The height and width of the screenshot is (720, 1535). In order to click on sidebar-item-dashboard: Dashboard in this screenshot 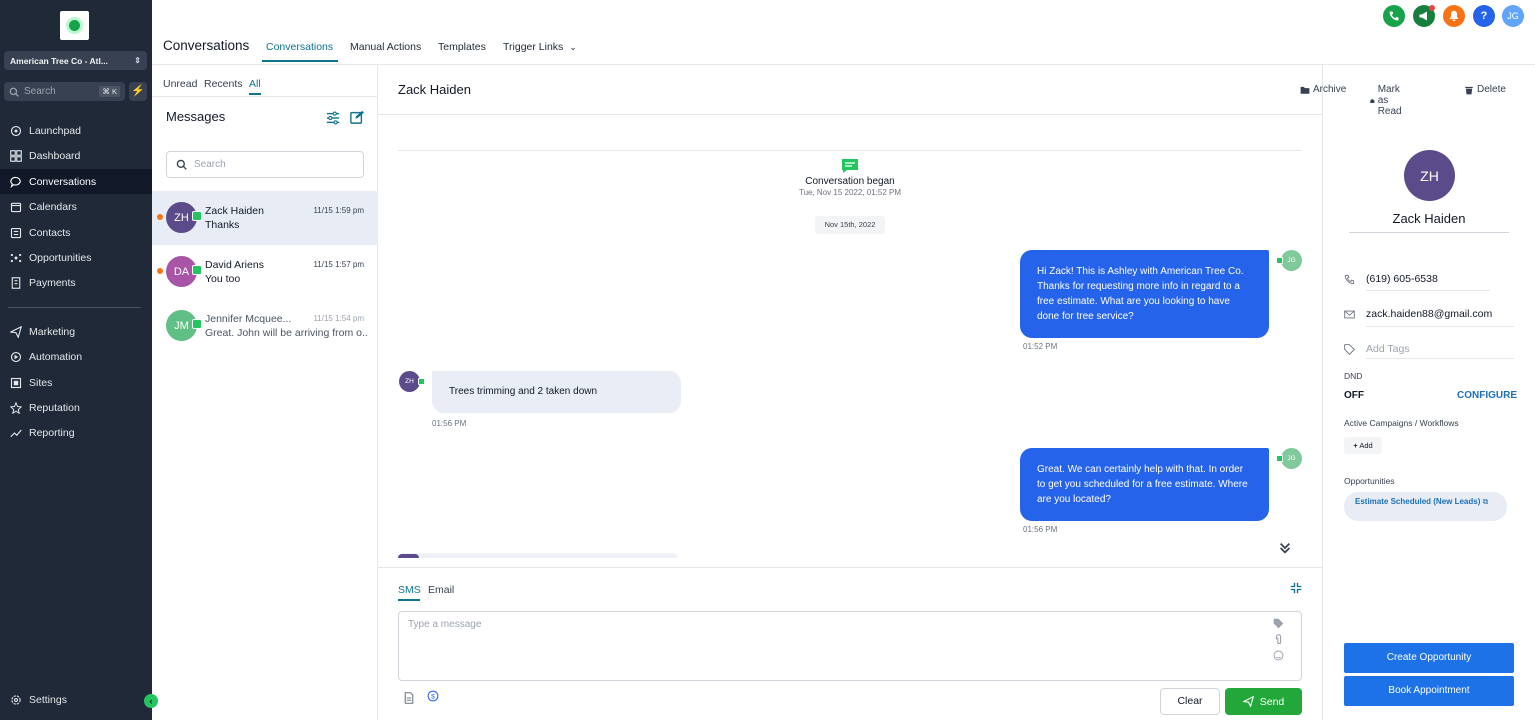, I will do `click(76, 155)`.